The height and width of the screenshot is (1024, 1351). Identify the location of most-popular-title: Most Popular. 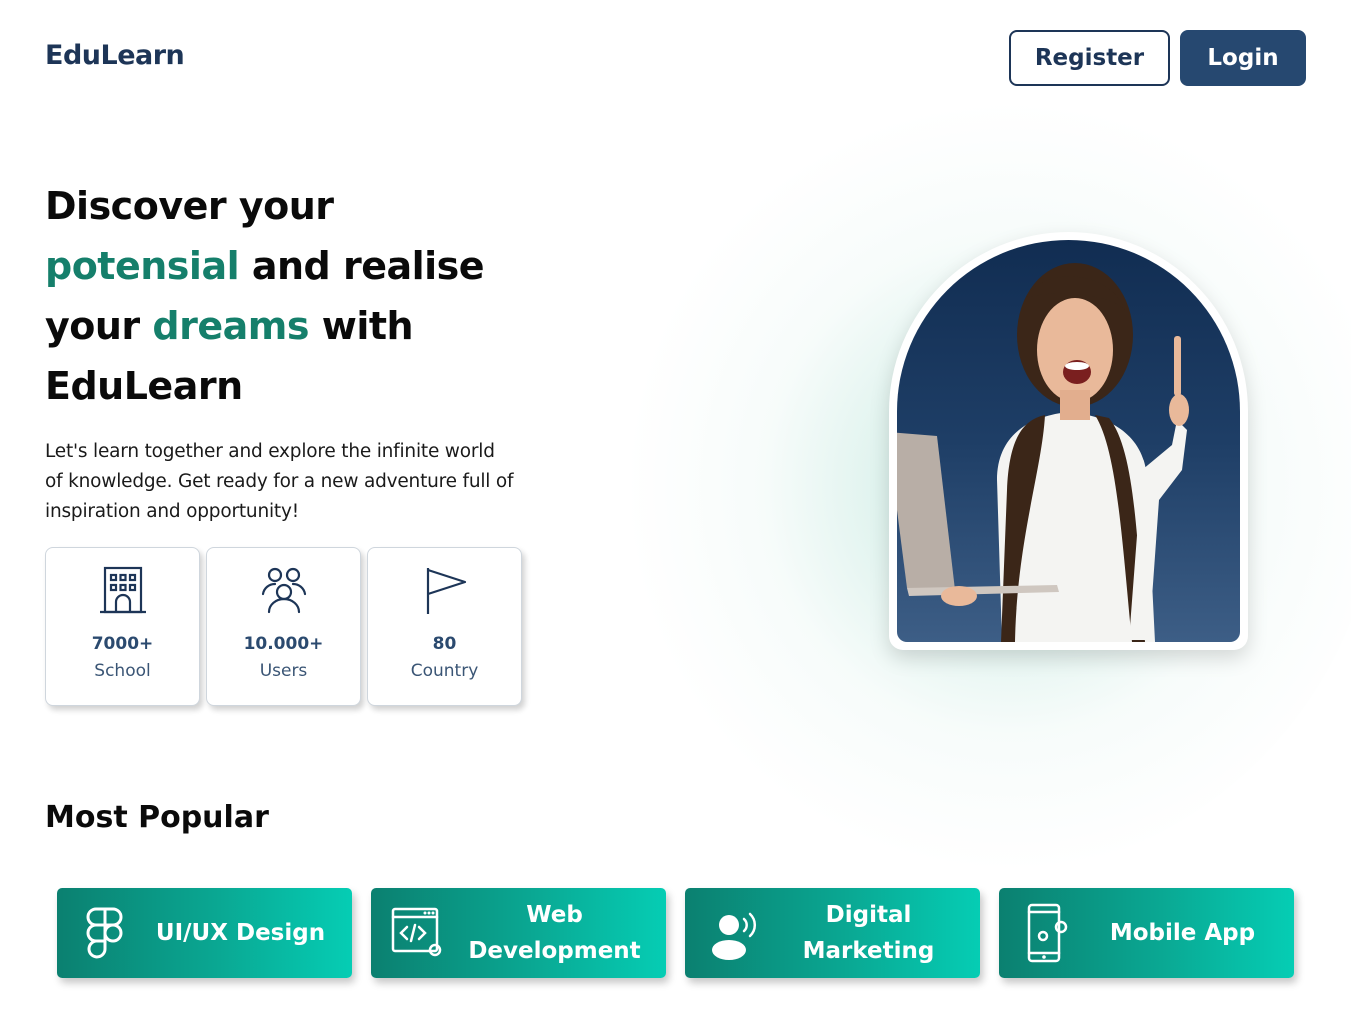
(157, 817).